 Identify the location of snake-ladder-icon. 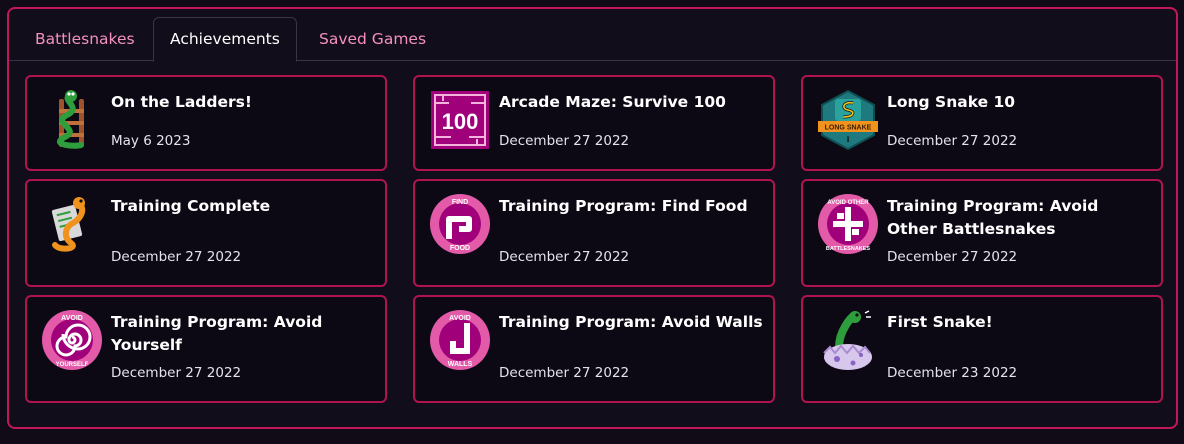
(72, 120).